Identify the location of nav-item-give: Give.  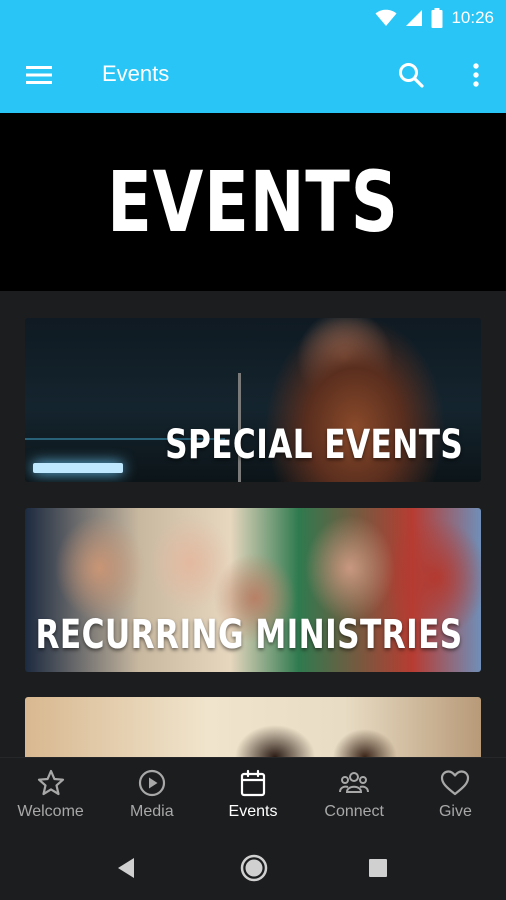
(455, 796).